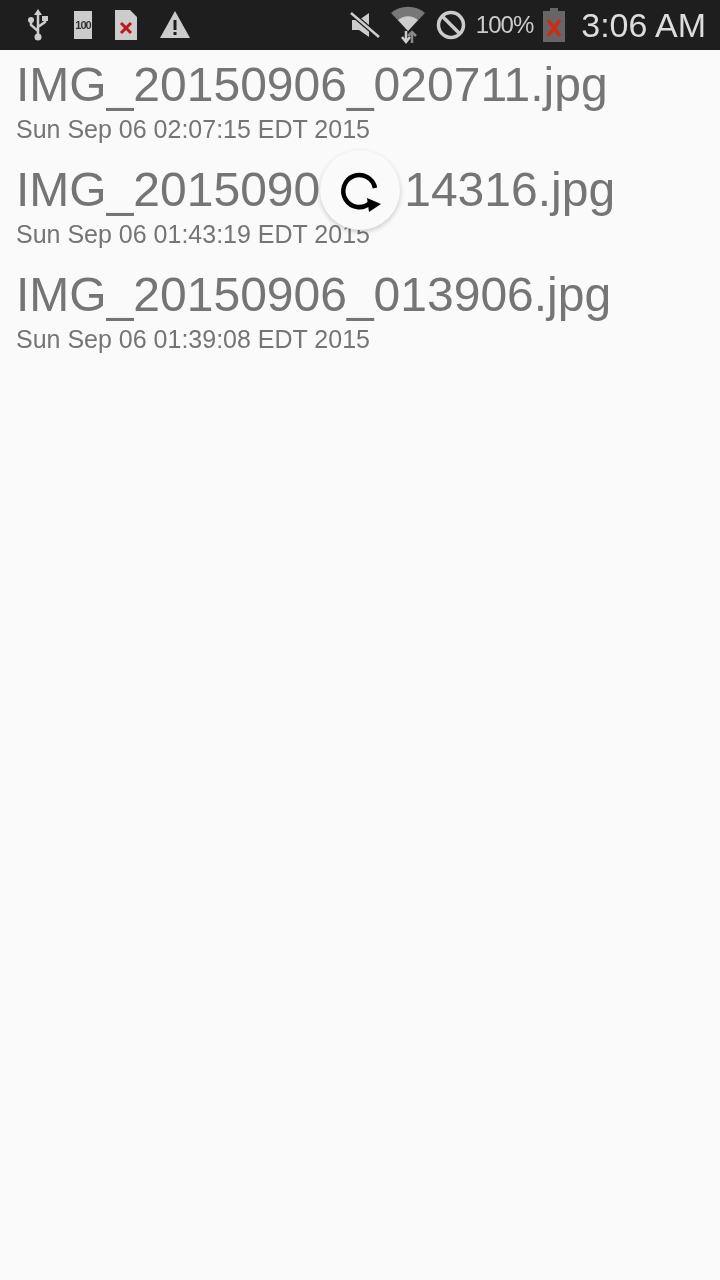  Describe the element at coordinates (175, 25) in the screenshot. I see `warning-icon` at that location.